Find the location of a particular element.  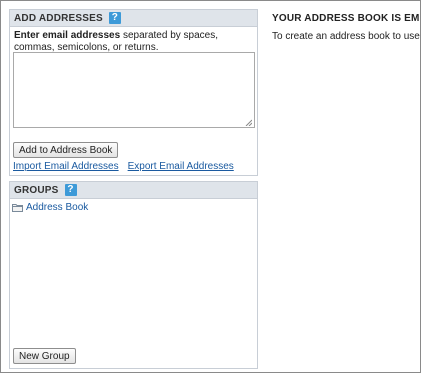

group-item-address-book: Address Book is located at coordinates (50, 207).